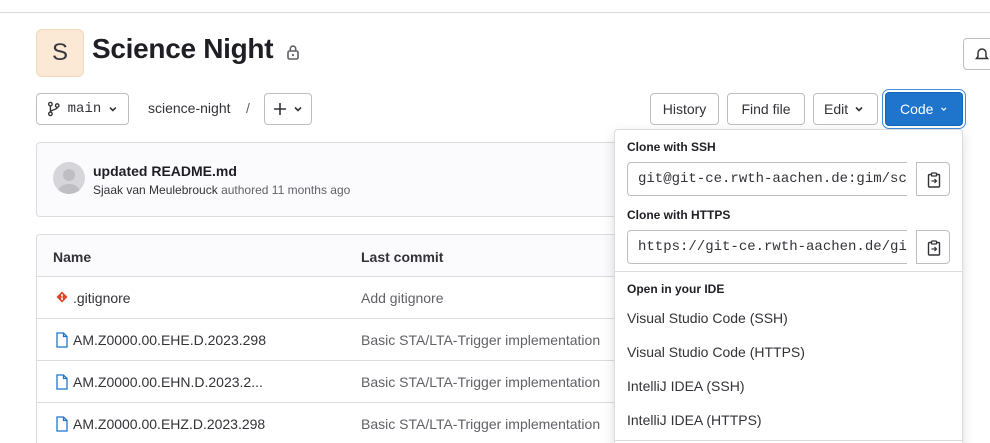 The width and height of the screenshot is (990, 443). Describe the element at coordinates (165, 171) in the screenshot. I see `commit-message-link: updated README.md` at that location.